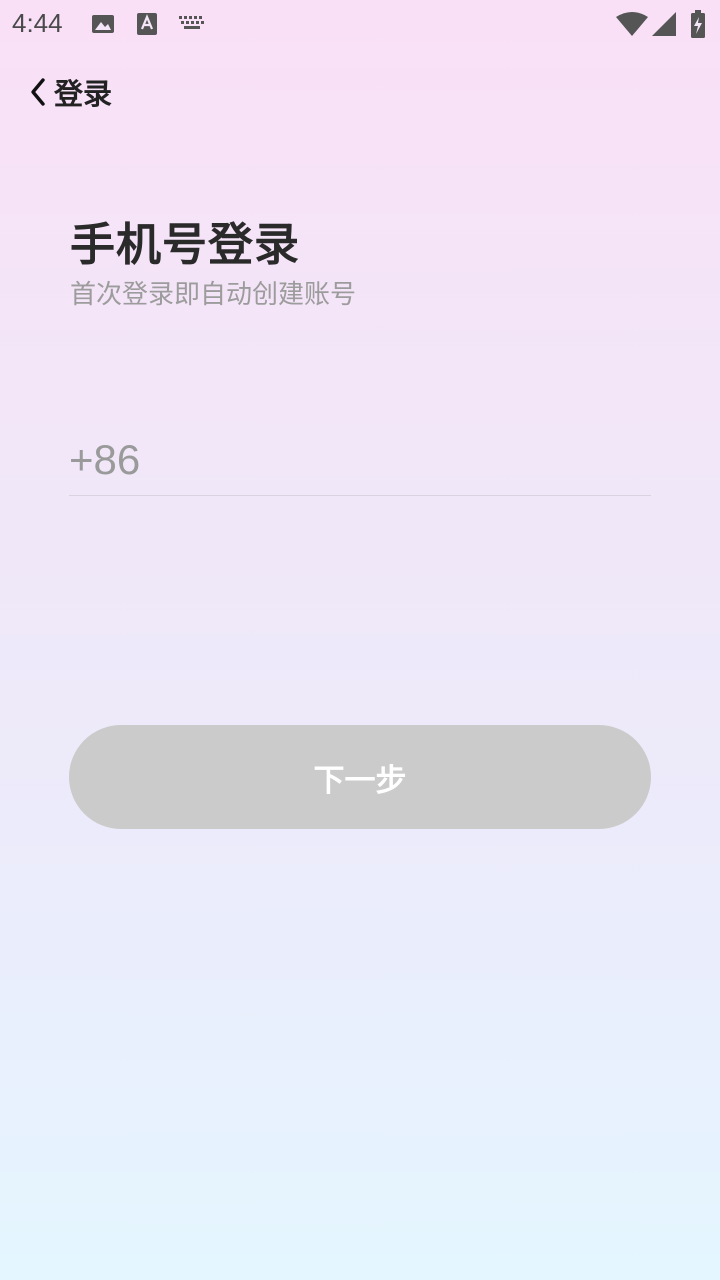  Describe the element at coordinates (698, 24) in the screenshot. I see `battery-charging-icon` at that location.